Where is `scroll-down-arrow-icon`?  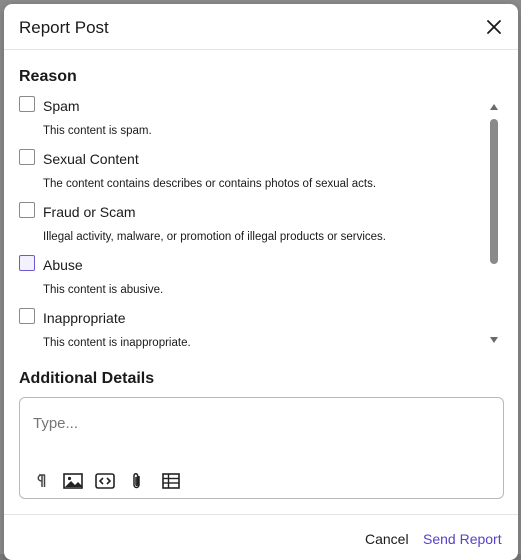
scroll-down-arrow-icon is located at coordinates (494, 340).